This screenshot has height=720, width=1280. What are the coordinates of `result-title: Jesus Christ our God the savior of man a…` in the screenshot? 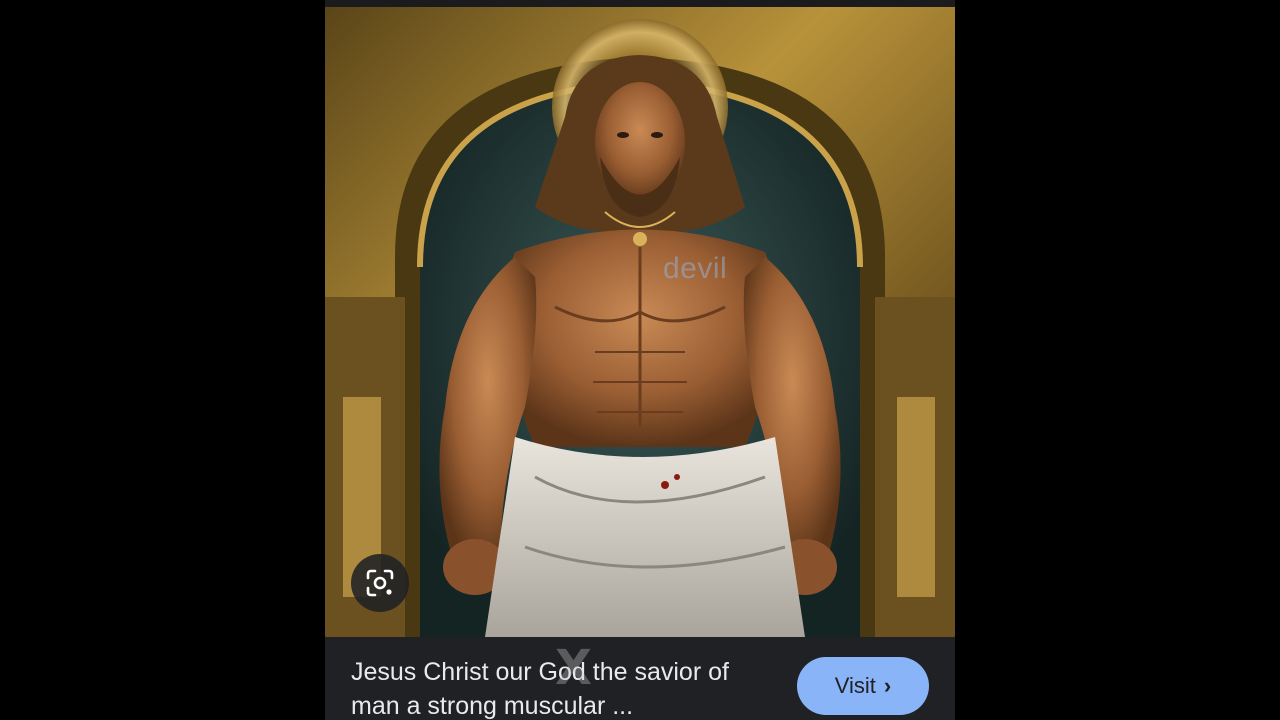 It's located at (566, 687).